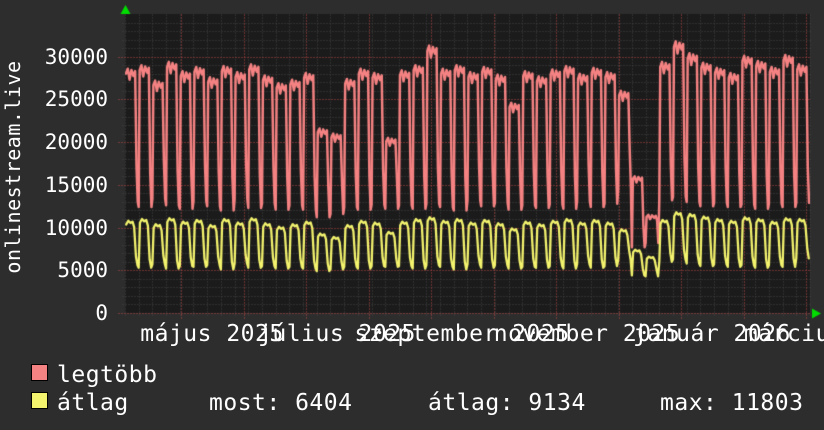 This screenshot has height=430, width=824. Describe the element at coordinates (13, 167) in the screenshot. I see `y-axis-title: onlinestream.live` at that location.